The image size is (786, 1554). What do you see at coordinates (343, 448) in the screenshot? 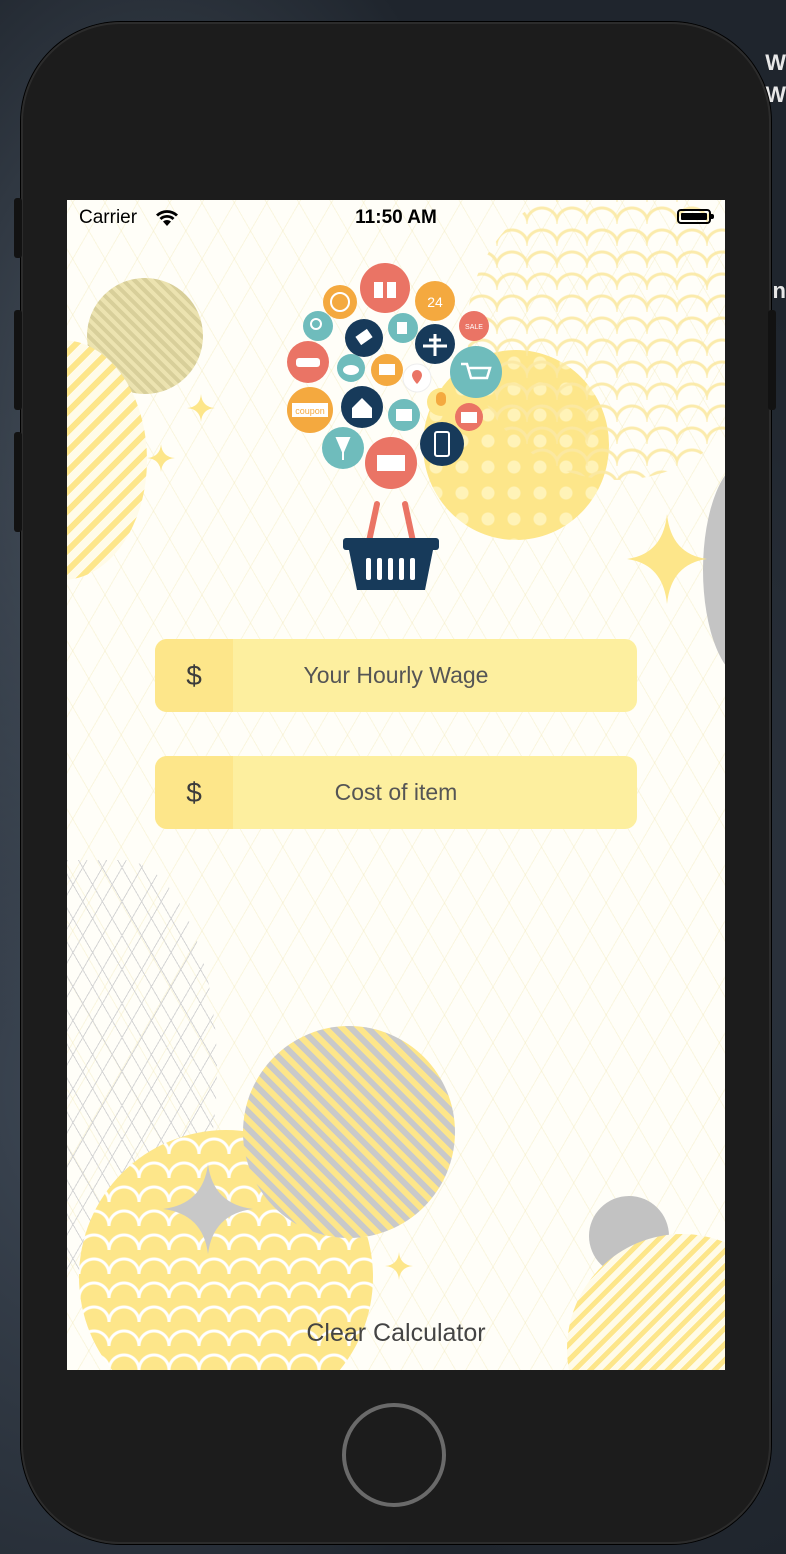
I see `wine-icon` at bounding box center [343, 448].